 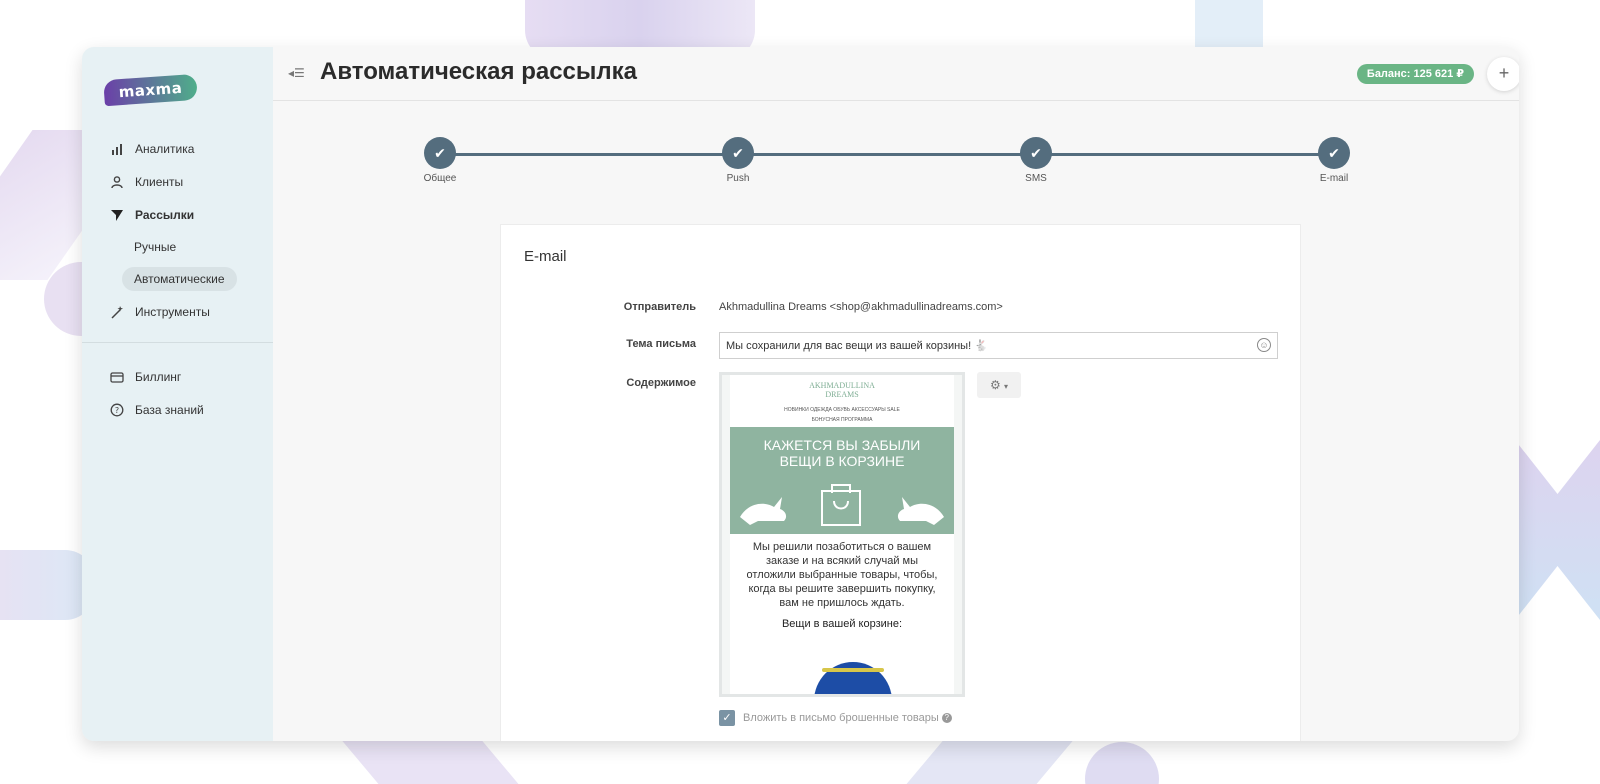 I want to click on template-settings-button: ⚙ ▾, so click(x=999, y=385).